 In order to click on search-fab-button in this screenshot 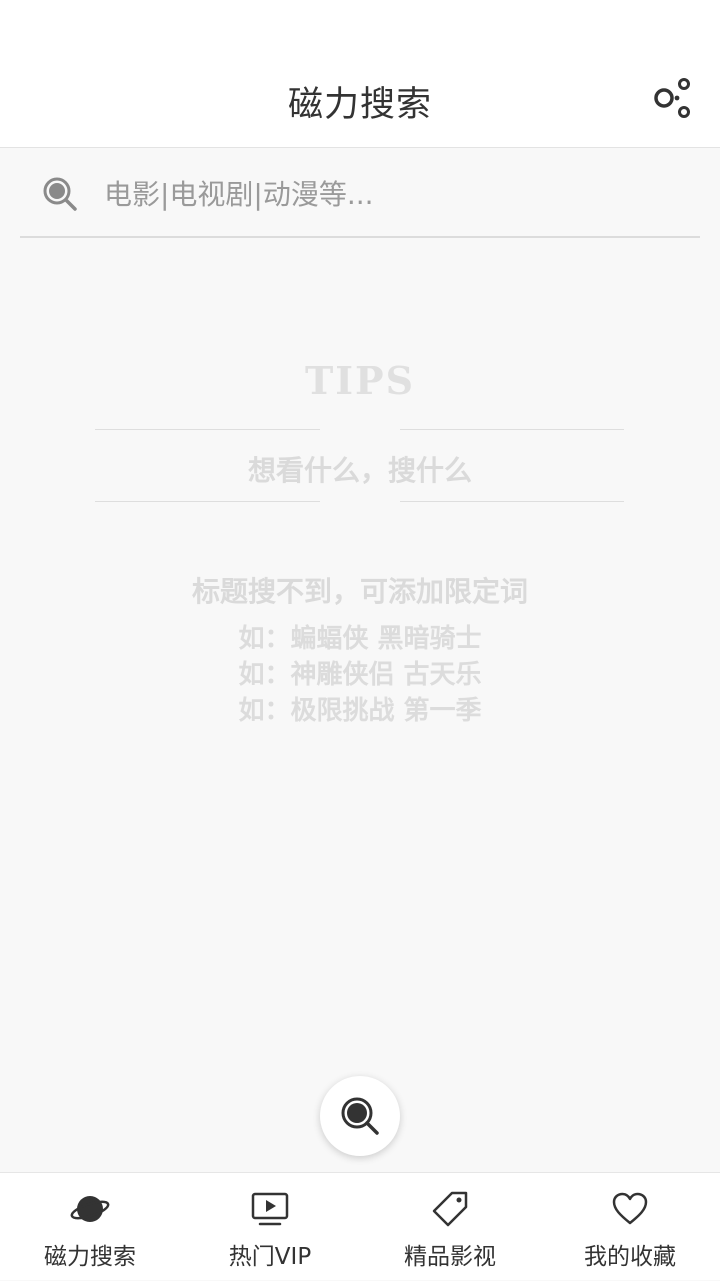, I will do `click(360, 1116)`.